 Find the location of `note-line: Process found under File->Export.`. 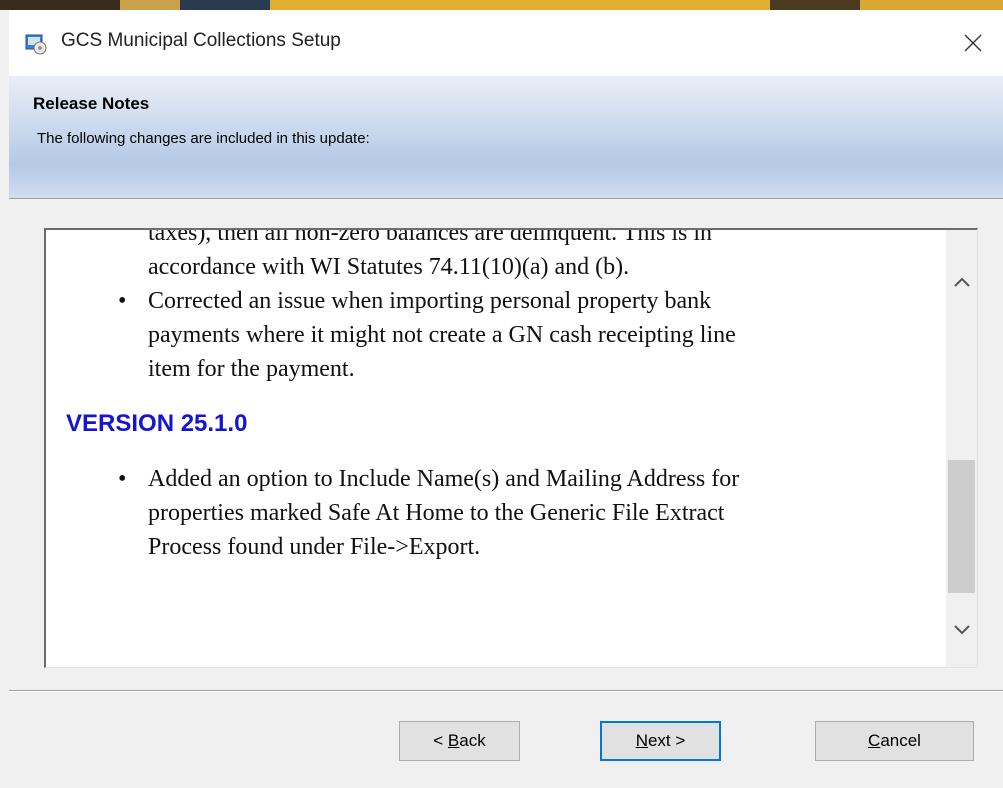

note-line: Process found under File->Export. is located at coordinates (314, 547).